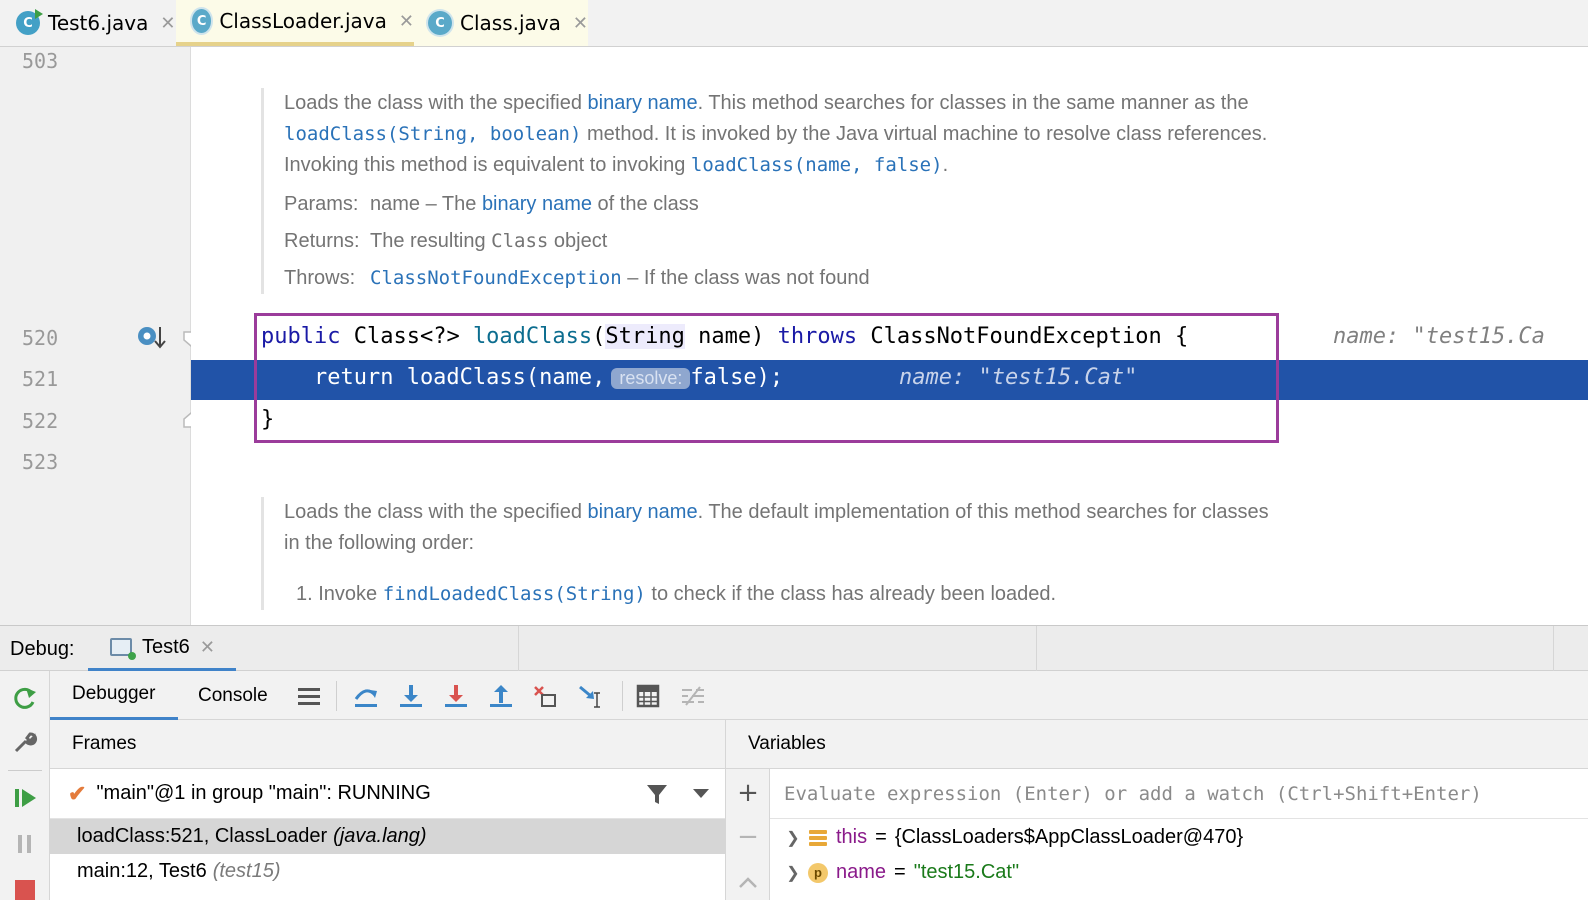  What do you see at coordinates (114, 695) in the screenshot?
I see `tab-debugger: Debugger` at bounding box center [114, 695].